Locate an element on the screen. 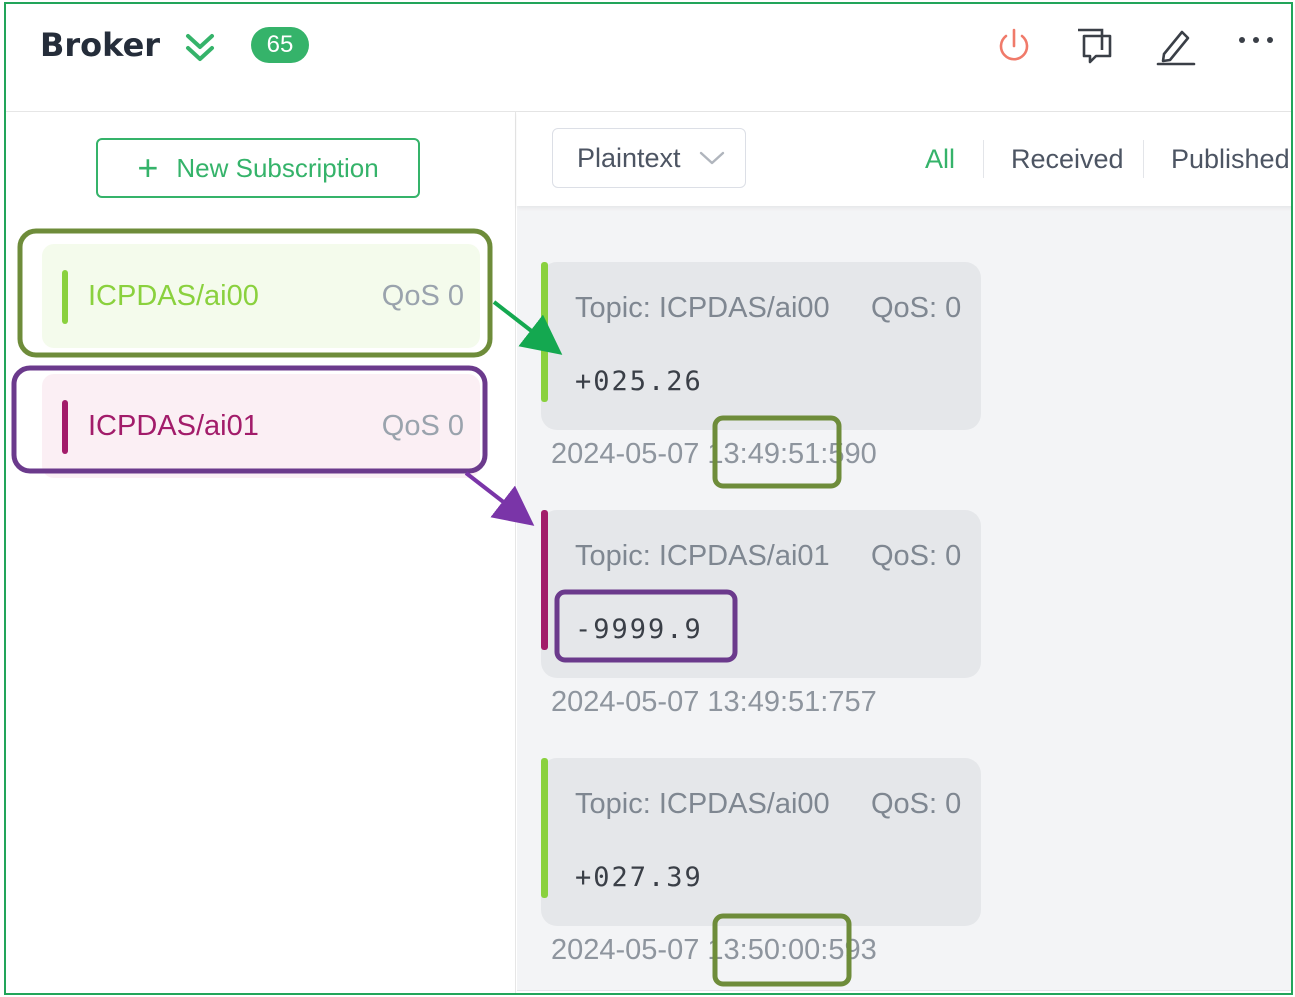 This screenshot has height=997, width=1295. more-icon is located at coordinates (1256, 46).